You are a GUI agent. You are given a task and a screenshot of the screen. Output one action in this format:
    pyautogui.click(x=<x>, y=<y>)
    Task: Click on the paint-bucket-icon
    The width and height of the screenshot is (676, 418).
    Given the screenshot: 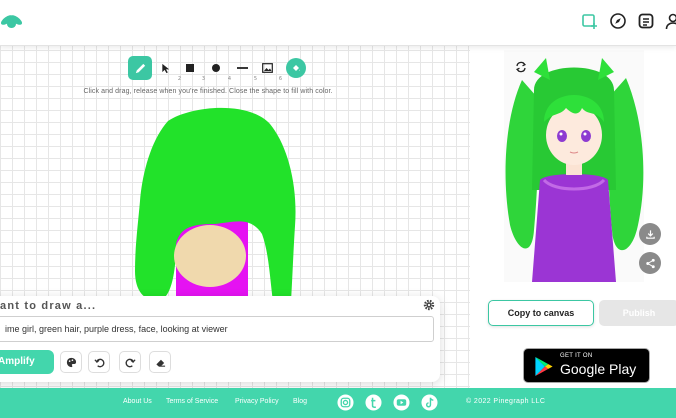 What is the action you would take?
    pyautogui.click(x=296, y=68)
    